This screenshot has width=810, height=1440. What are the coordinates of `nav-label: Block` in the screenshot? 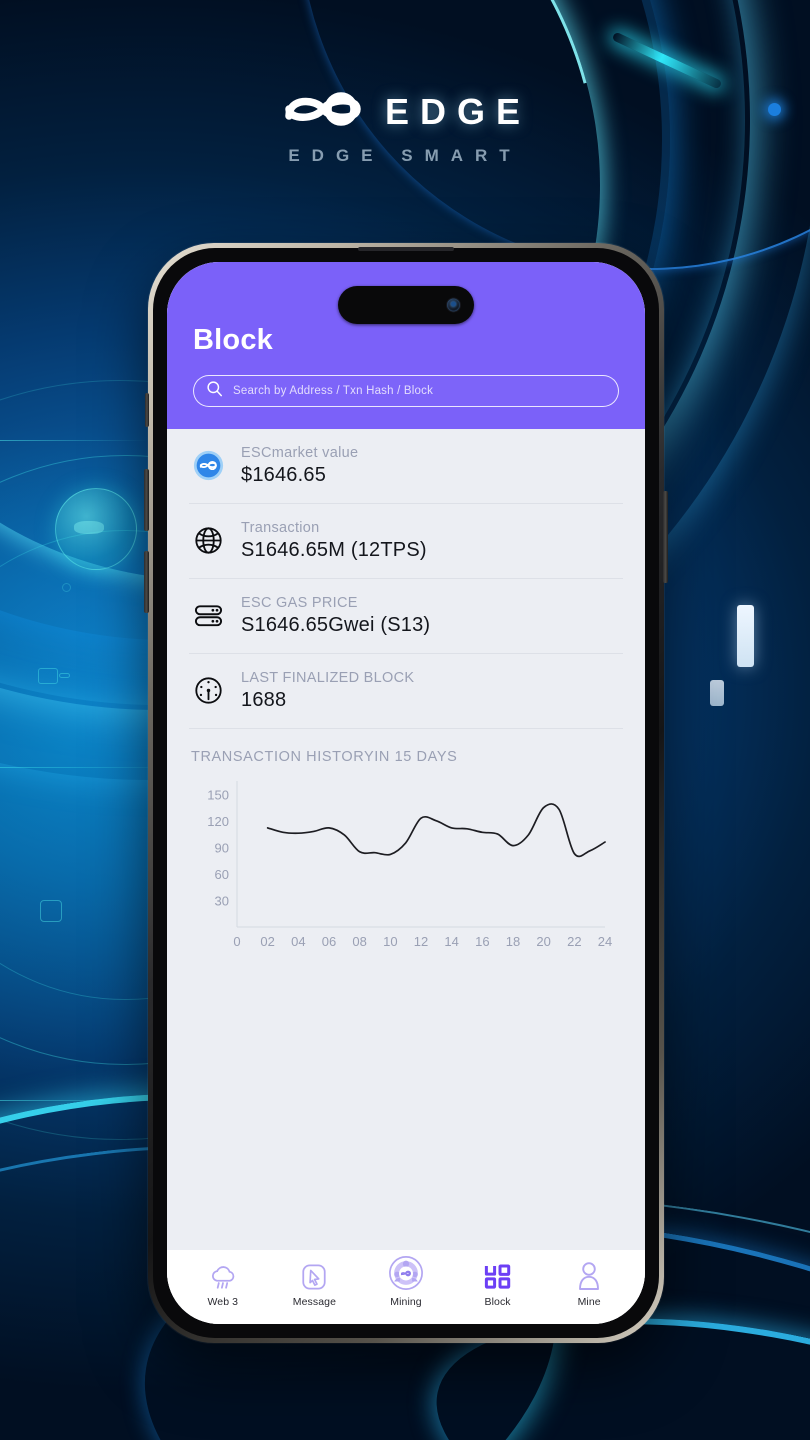 It's located at (497, 1302).